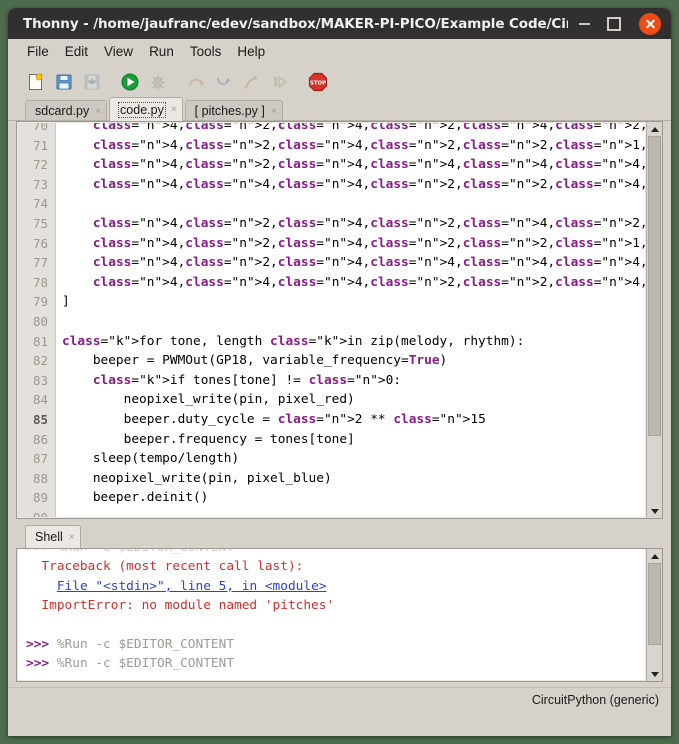 The width and height of the screenshot is (679, 744). What do you see at coordinates (49, 537) in the screenshot?
I see `shell-tab-label: Shell` at bounding box center [49, 537].